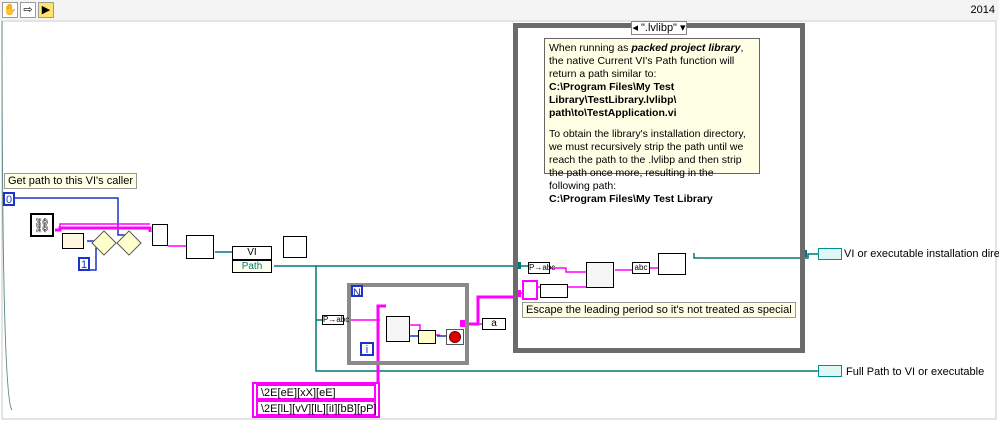 Image resolution: width=999 pixels, height=422 pixels. What do you see at coordinates (84, 264) in the screenshot?
I see `one-constant: 1` at bounding box center [84, 264].